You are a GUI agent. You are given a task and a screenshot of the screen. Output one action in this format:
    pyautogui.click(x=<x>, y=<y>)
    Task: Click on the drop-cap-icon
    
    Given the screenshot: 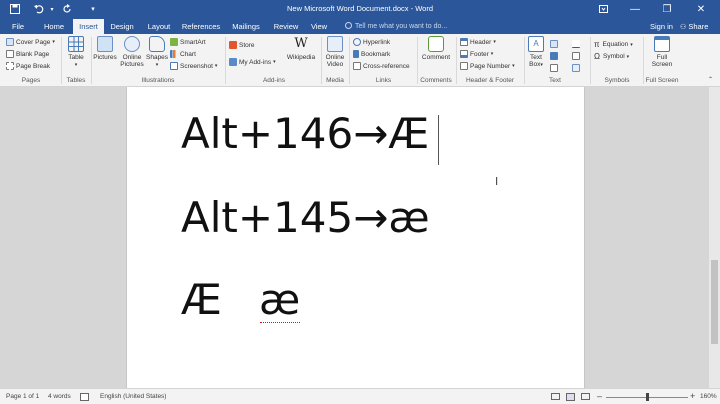 What is the action you would take?
    pyautogui.click(x=555, y=68)
    